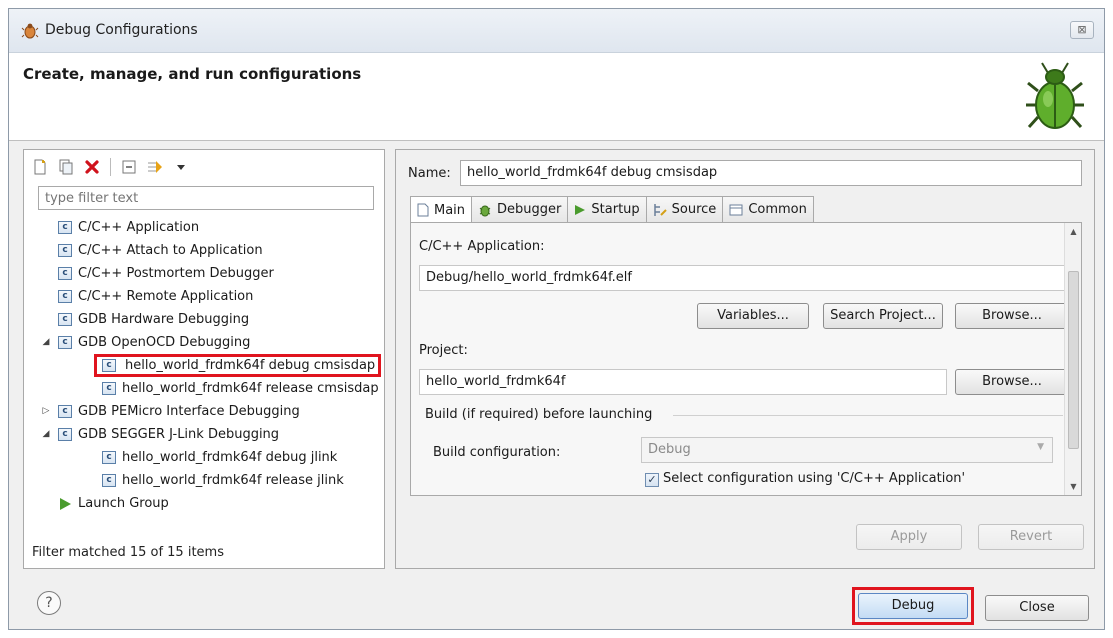  What do you see at coordinates (580, 209) in the screenshot?
I see `startup-tab-icon` at bounding box center [580, 209].